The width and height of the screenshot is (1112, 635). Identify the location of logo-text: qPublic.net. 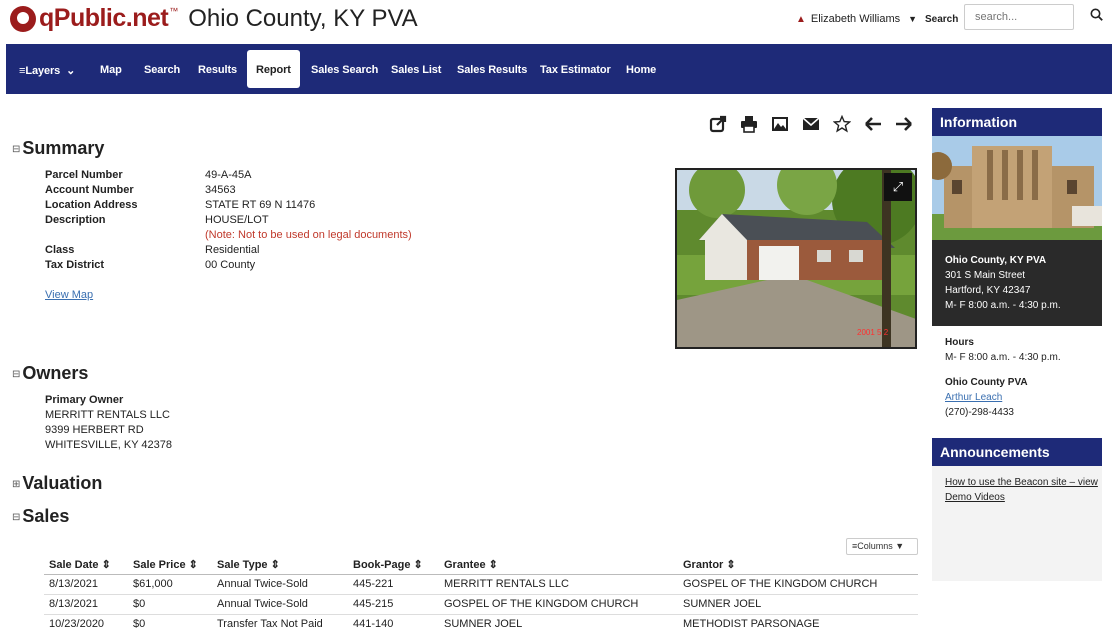
(104, 18).